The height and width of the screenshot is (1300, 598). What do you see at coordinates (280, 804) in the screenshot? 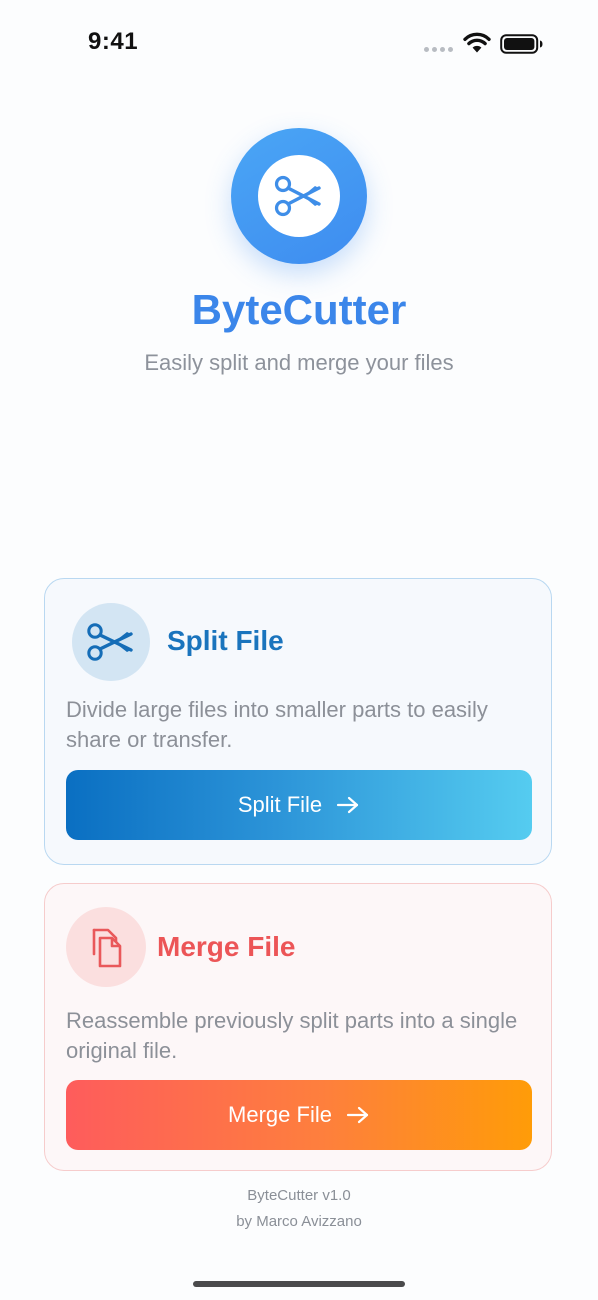
I see `split-file-button-label: Split File` at bounding box center [280, 804].